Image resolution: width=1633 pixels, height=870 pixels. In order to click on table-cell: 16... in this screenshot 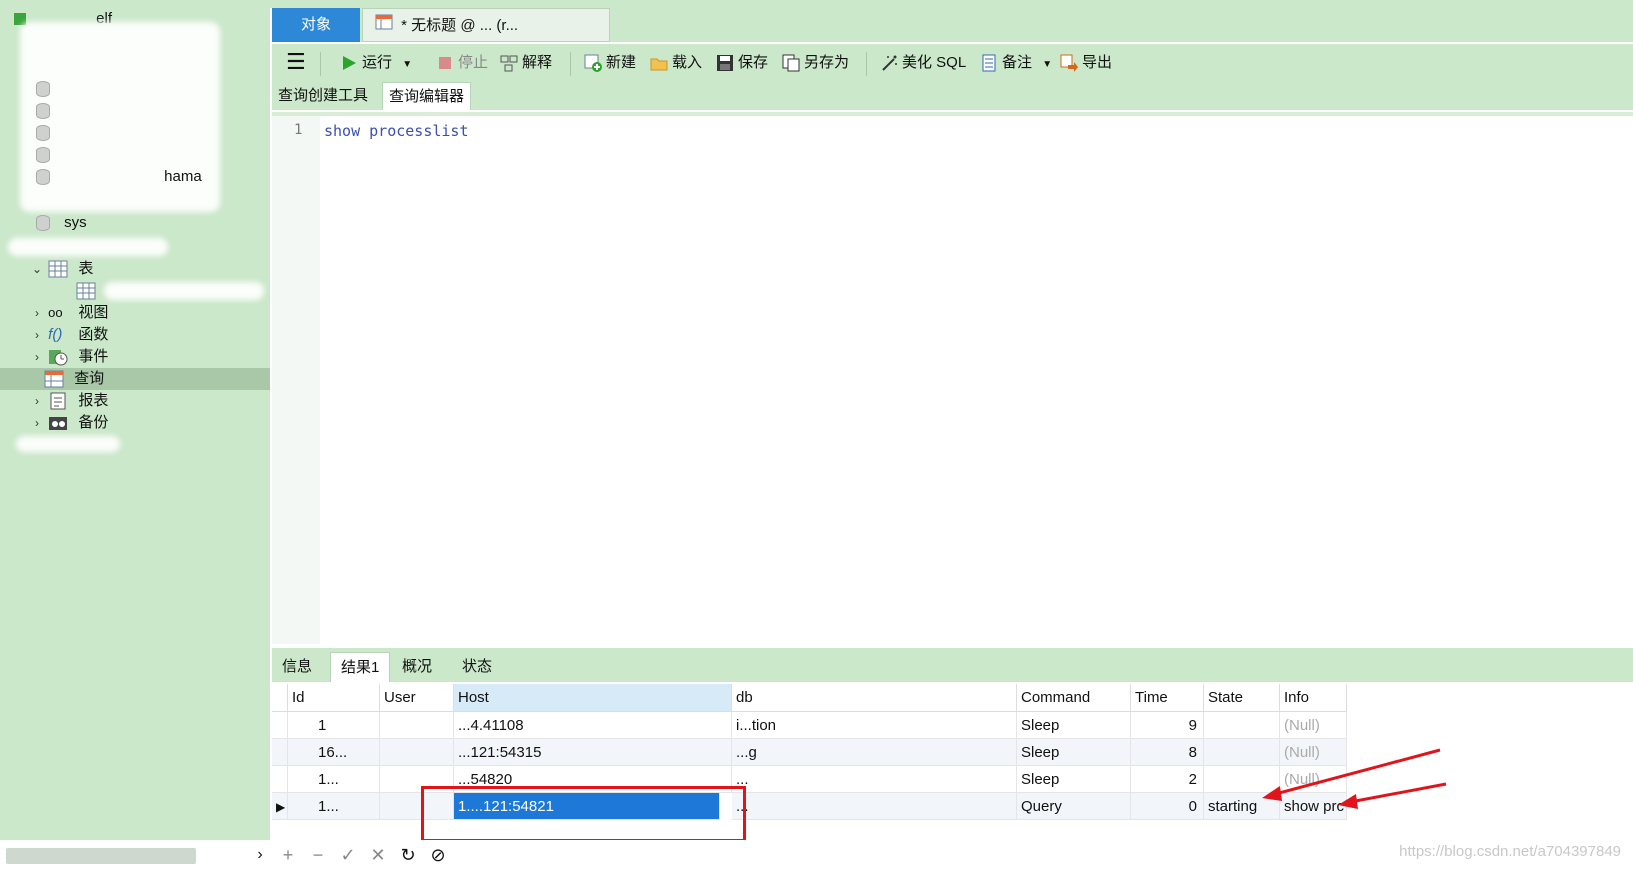, I will do `click(334, 752)`.